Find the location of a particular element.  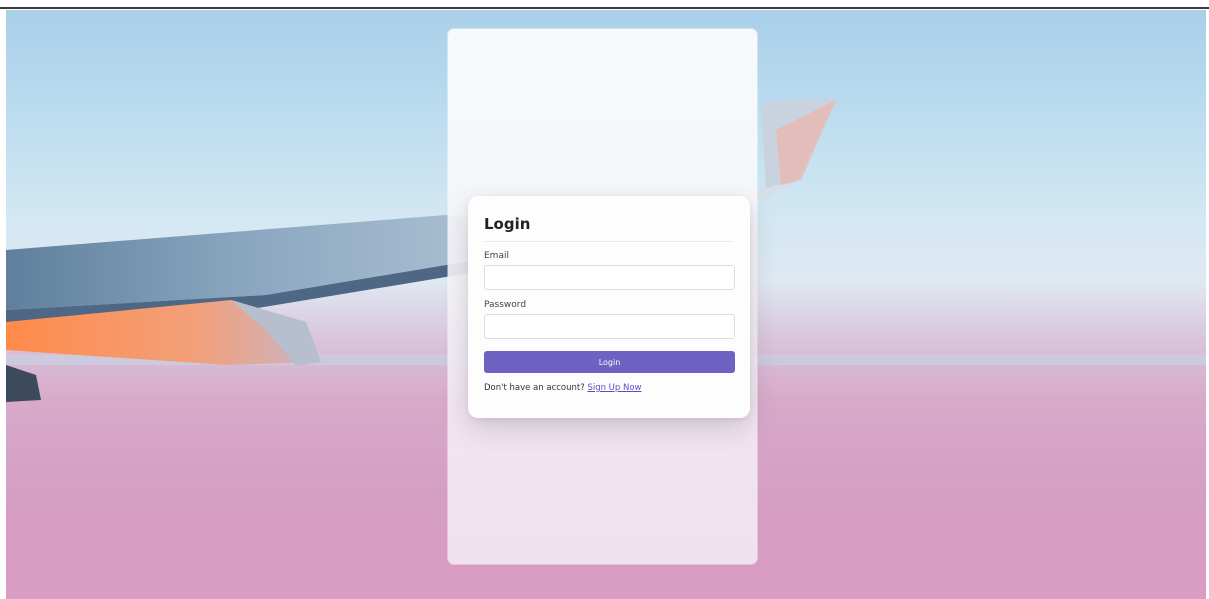

window-top-border is located at coordinates (604, 4).